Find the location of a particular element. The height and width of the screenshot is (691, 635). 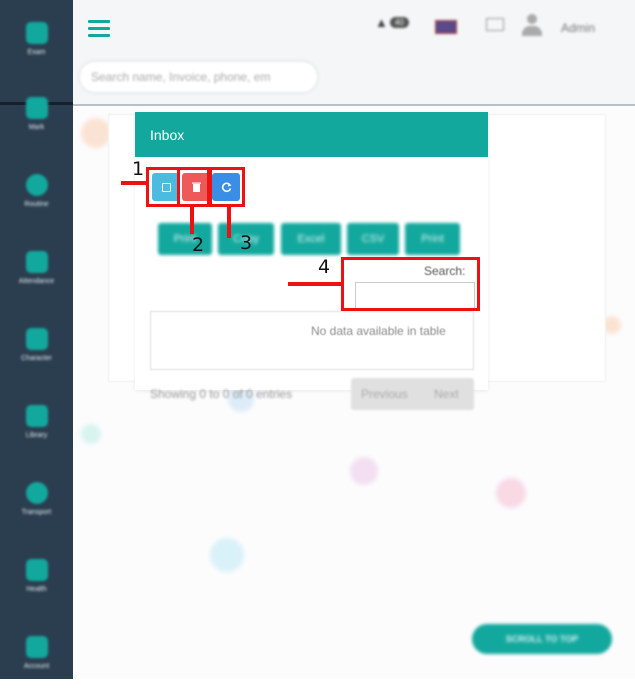

sidebar-item-exam: Exam is located at coordinates (36, 38).